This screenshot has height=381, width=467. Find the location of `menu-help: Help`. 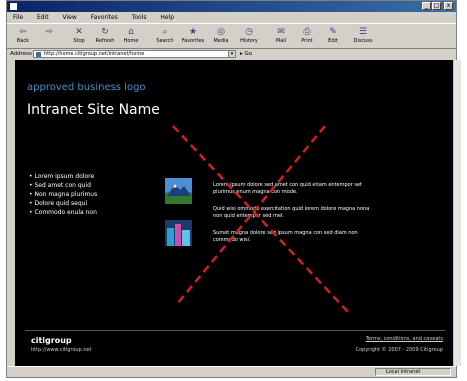

menu-help: Help is located at coordinates (167, 17).